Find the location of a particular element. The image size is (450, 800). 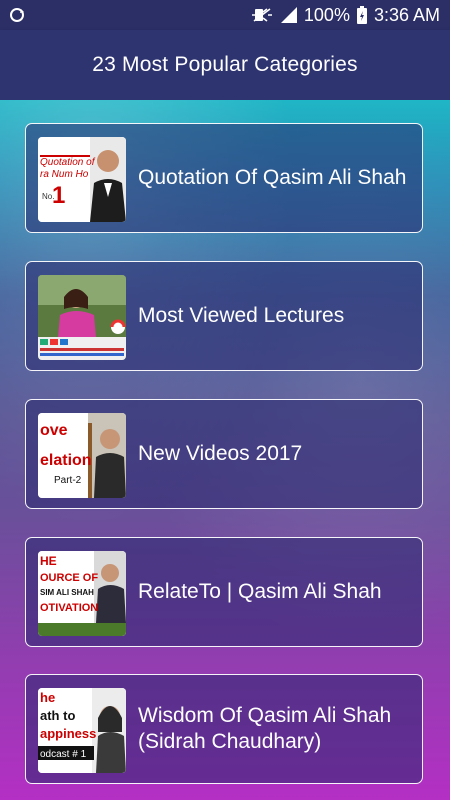

category-label: RelateTo | Qasim Ali Shah is located at coordinates (260, 591).